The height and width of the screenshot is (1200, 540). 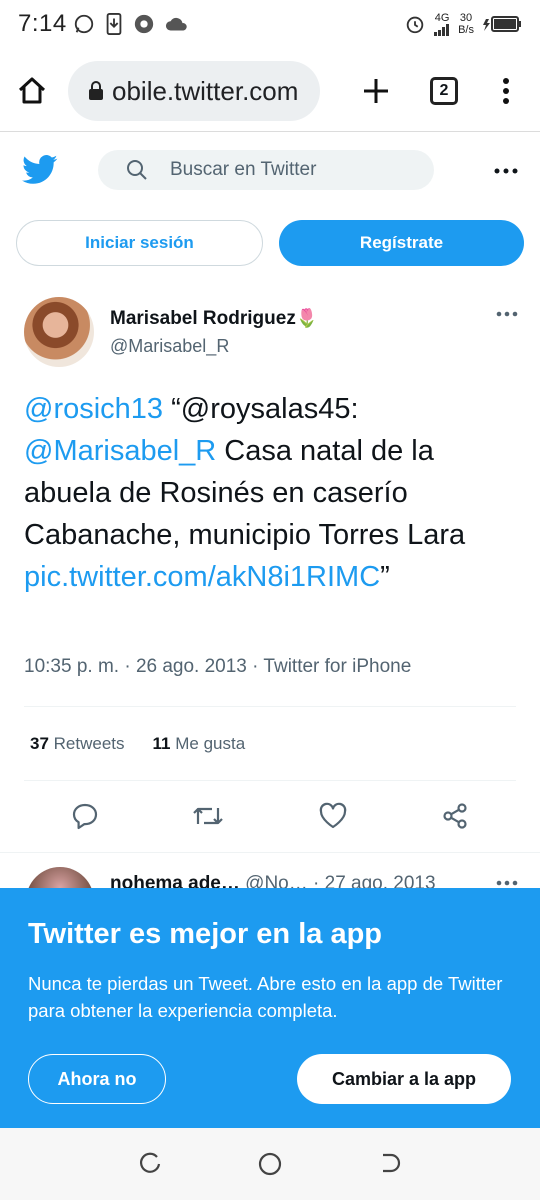 I want to click on lock-icon, so click(x=96, y=90).